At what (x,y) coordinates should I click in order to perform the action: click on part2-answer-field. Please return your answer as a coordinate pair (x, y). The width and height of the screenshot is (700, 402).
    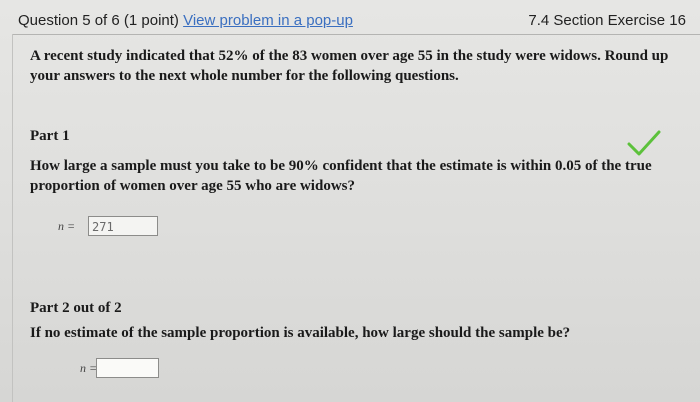
    Looking at the image, I should click on (127, 368).